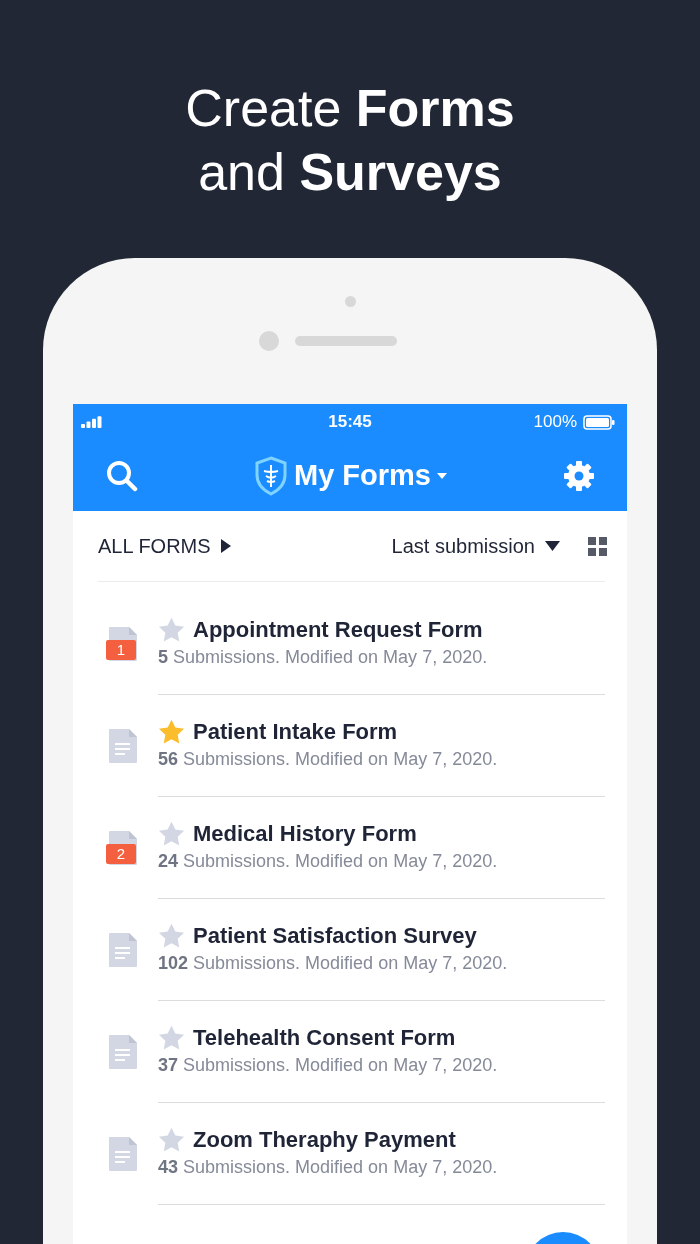  What do you see at coordinates (599, 422) in the screenshot?
I see `battery-icon` at bounding box center [599, 422].